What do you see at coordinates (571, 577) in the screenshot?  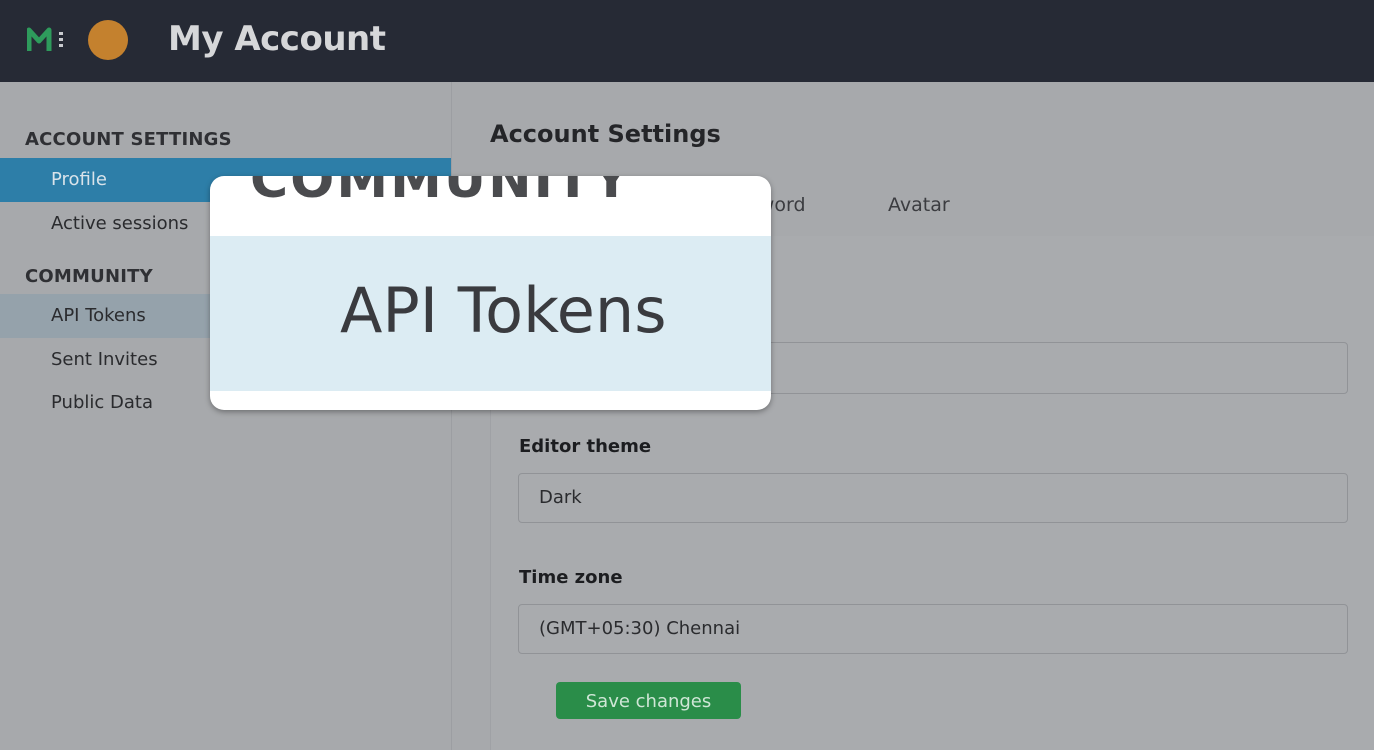 I see `time-zone-label: Time zone` at bounding box center [571, 577].